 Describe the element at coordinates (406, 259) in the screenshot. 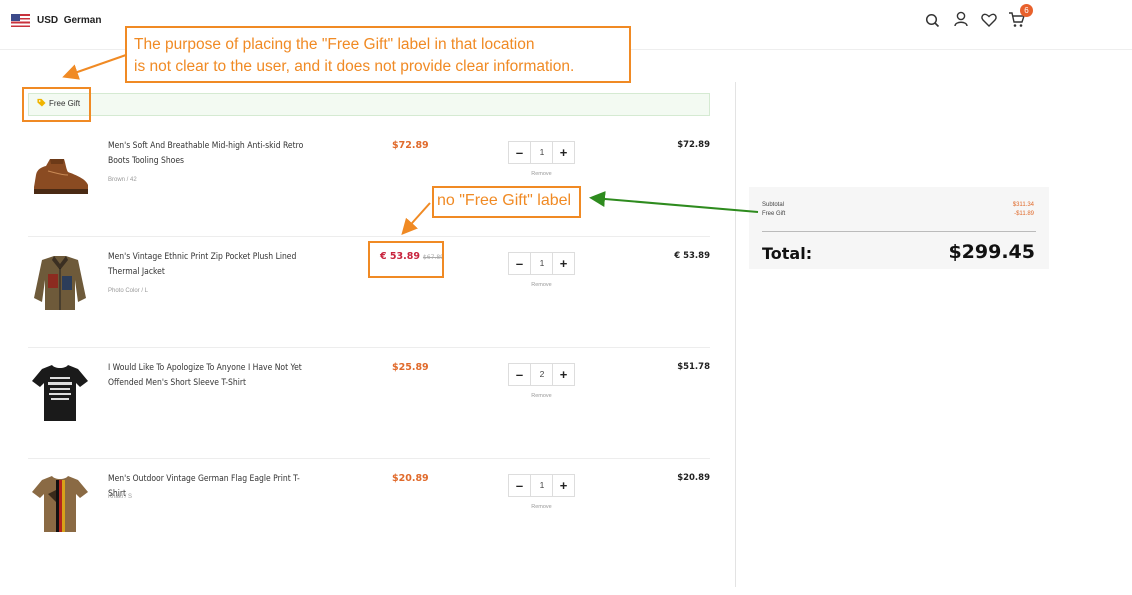

I see `price-highlight-box` at that location.